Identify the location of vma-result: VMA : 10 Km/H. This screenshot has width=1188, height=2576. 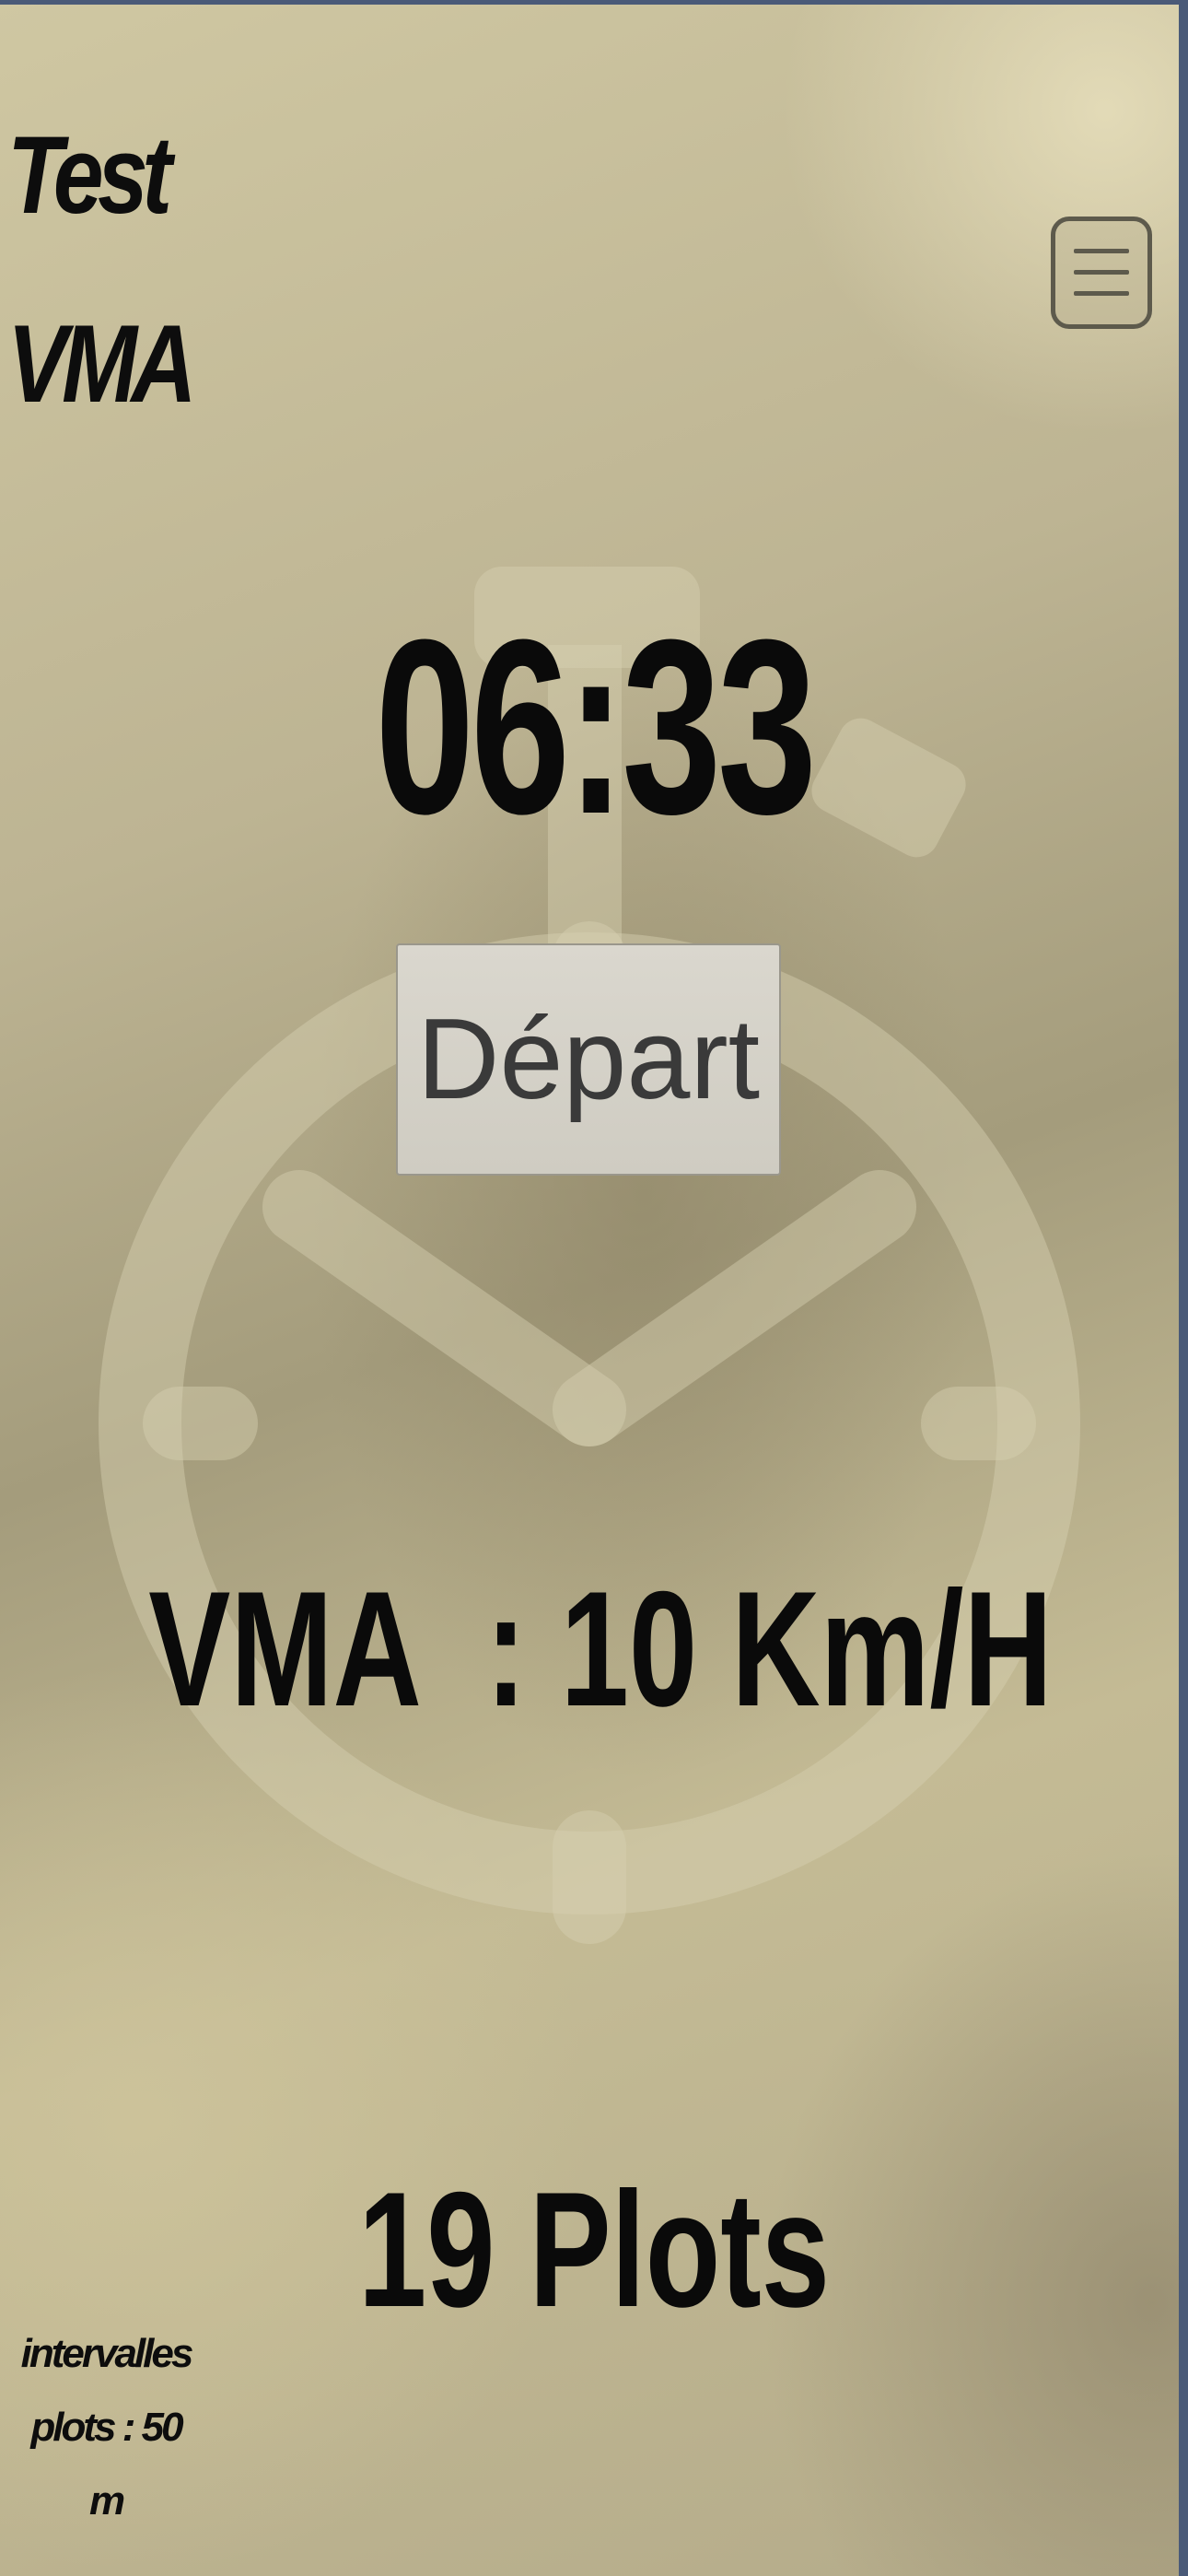
(600, 1648).